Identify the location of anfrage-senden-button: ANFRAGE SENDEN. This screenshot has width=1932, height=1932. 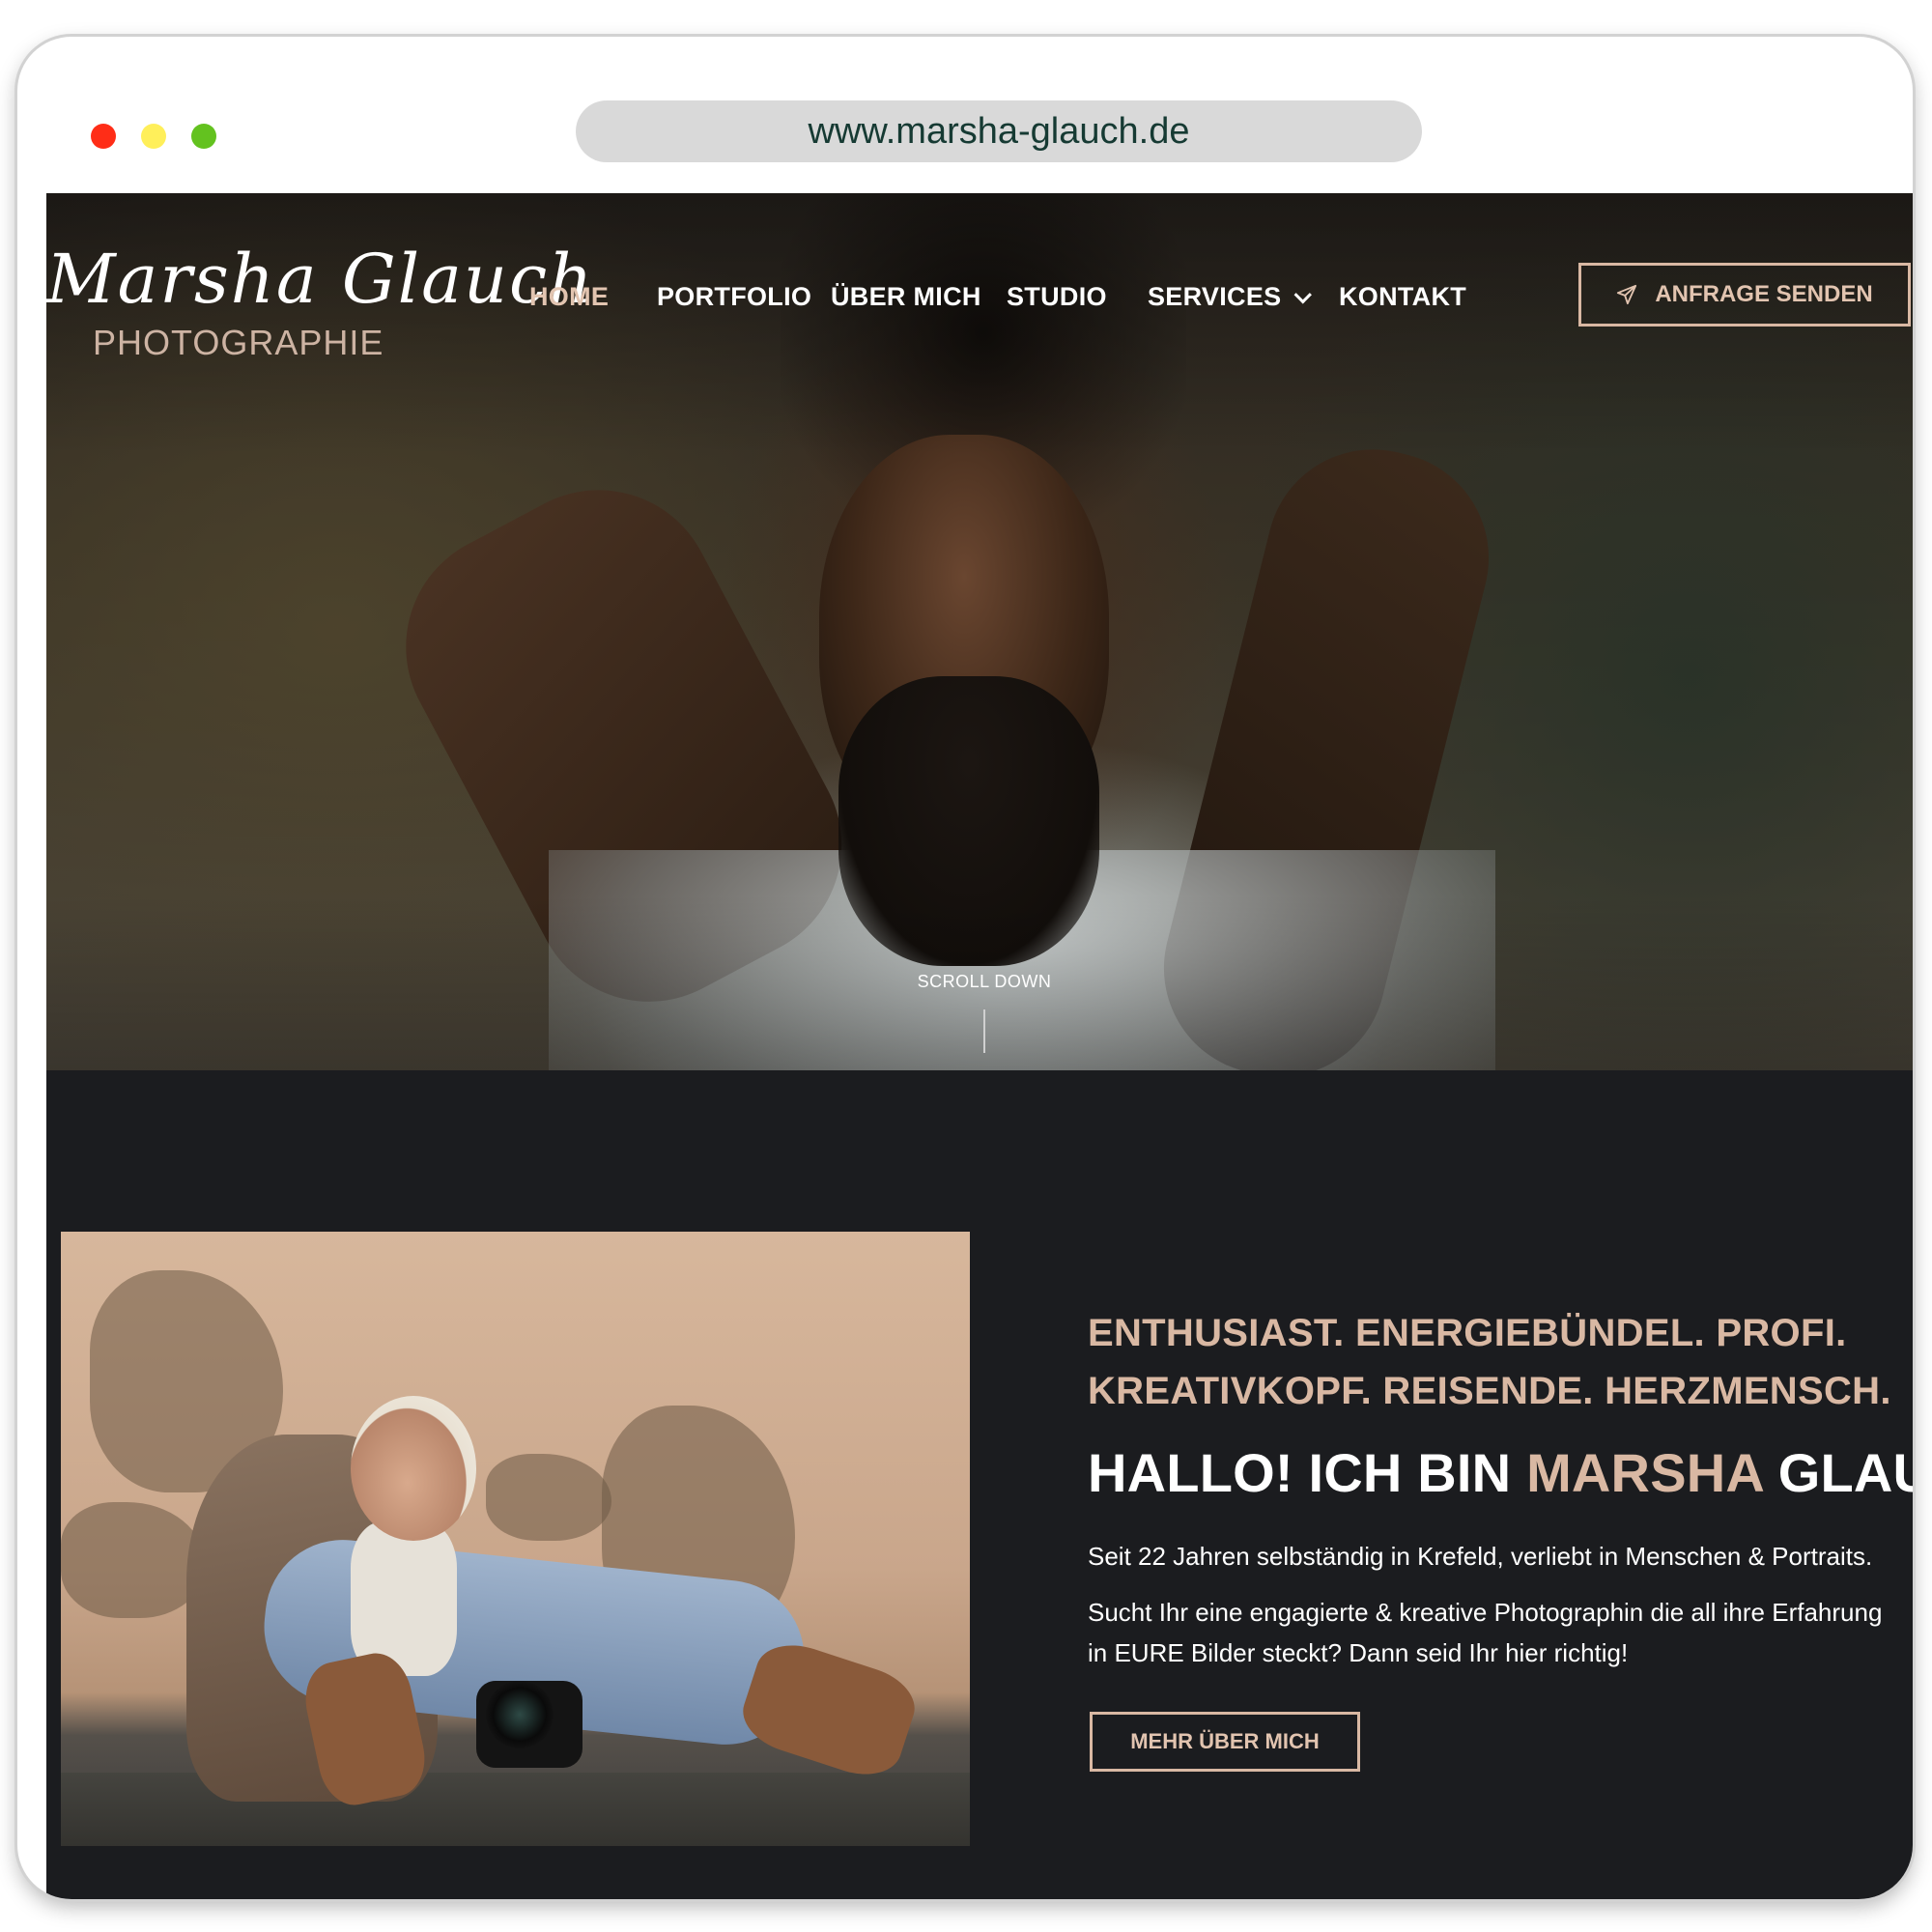
(1744, 295).